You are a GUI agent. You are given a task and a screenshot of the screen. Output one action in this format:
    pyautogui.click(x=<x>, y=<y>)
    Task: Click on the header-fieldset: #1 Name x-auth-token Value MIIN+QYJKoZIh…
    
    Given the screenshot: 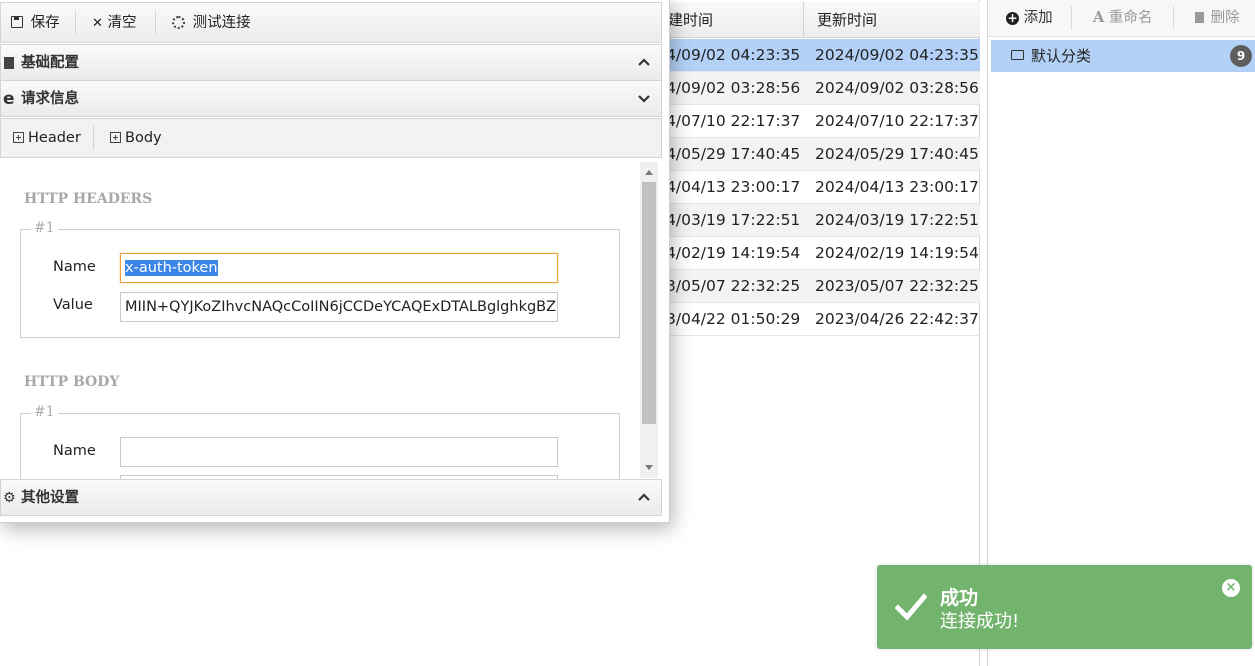 What is the action you would take?
    pyautogui.click(x=320, y=279)
    